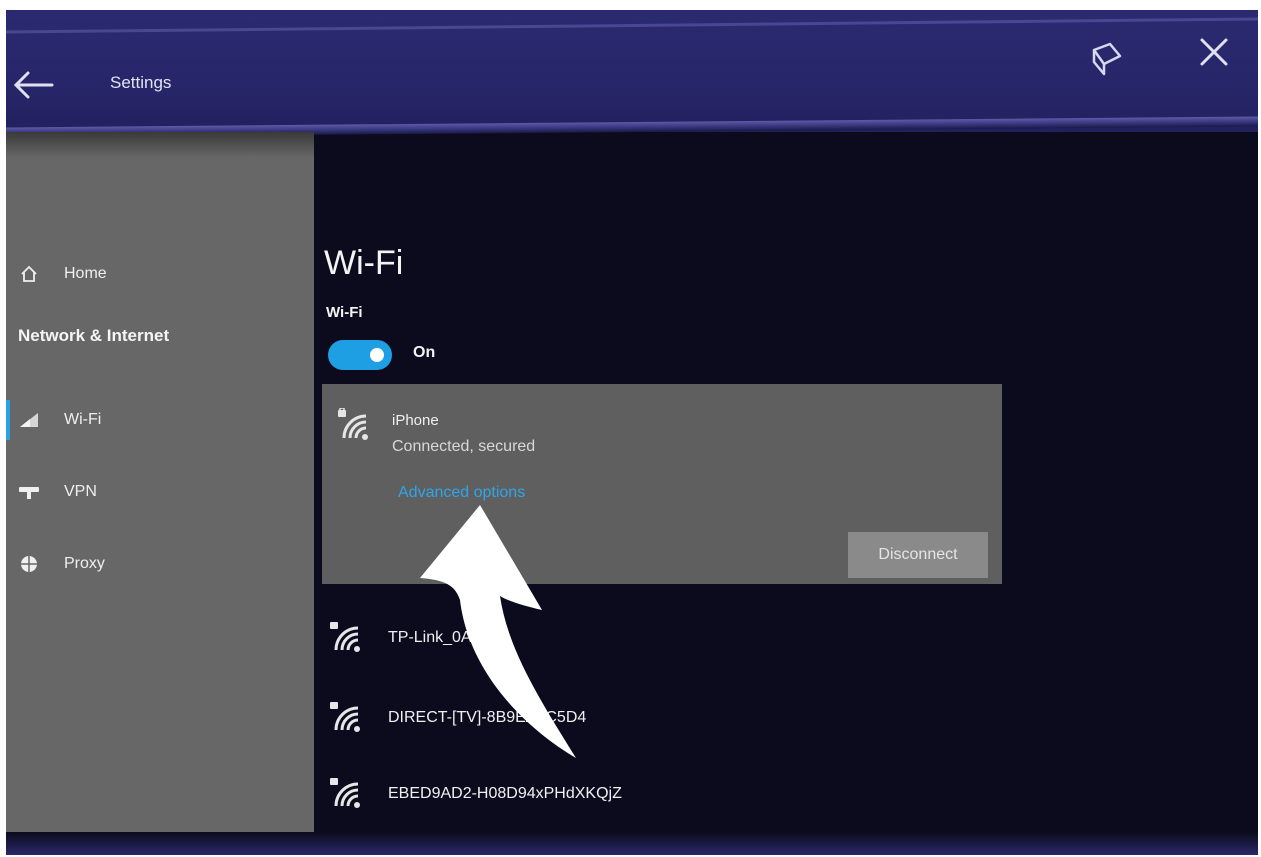 This screenshot has height=857, width=1261. What do you see at coordinates (85, 273) in the screenshot?
I see `sidebar-home-label: Home` at bounding box center [85, 273].